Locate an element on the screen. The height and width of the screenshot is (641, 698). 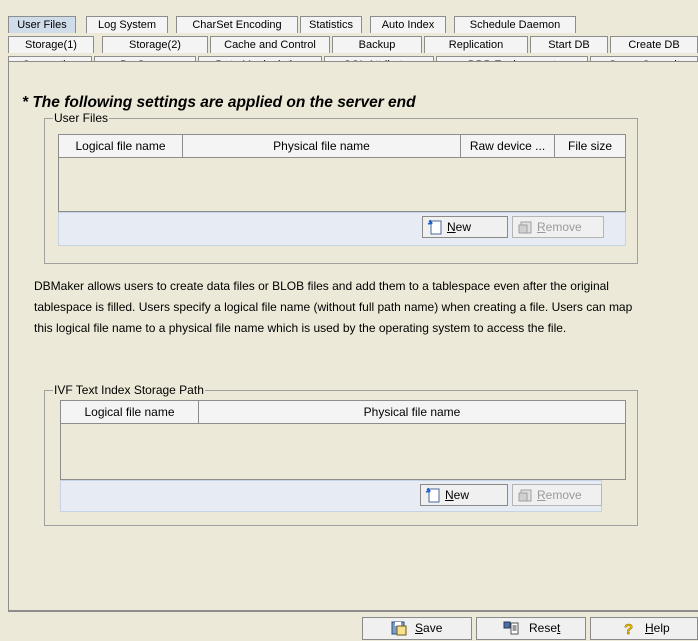
tab-charset-encoding: CharSet Encoding is located at coordinates (237, 24).